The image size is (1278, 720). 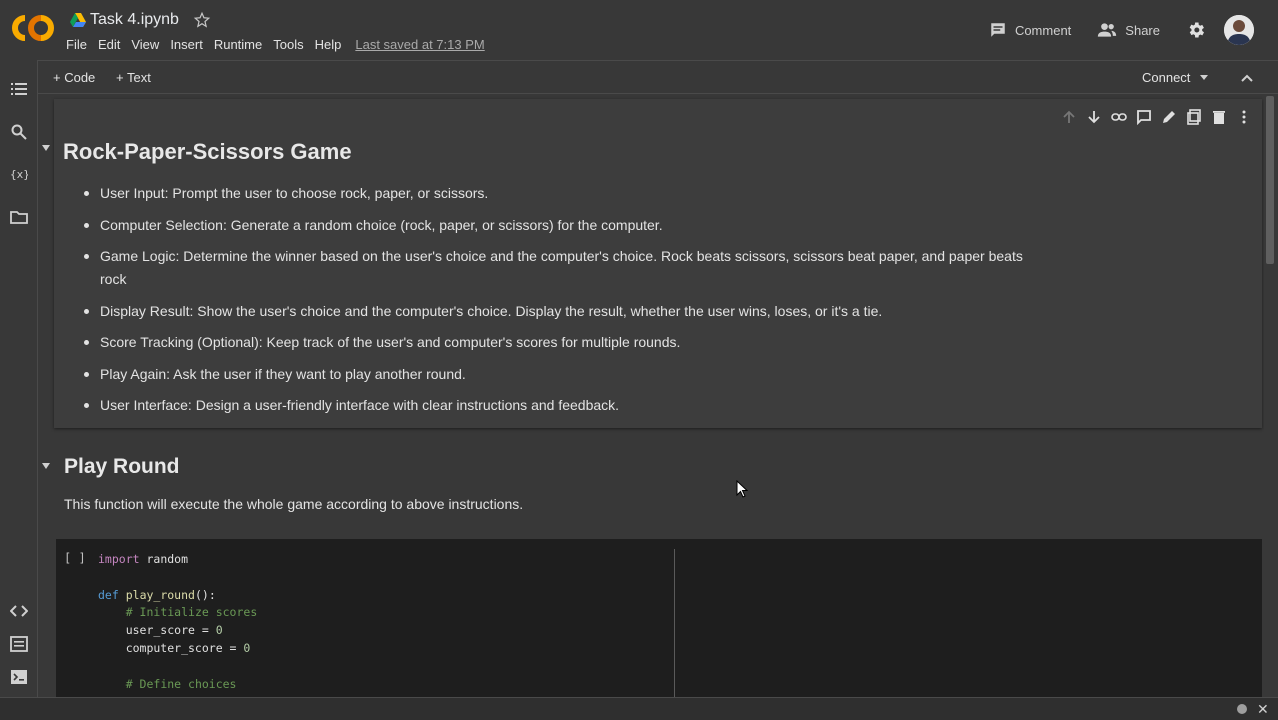 What do you see at coordinates (19, 677) in the screenshot?
I see `terminal-icon` at bounding box center [19, 677].